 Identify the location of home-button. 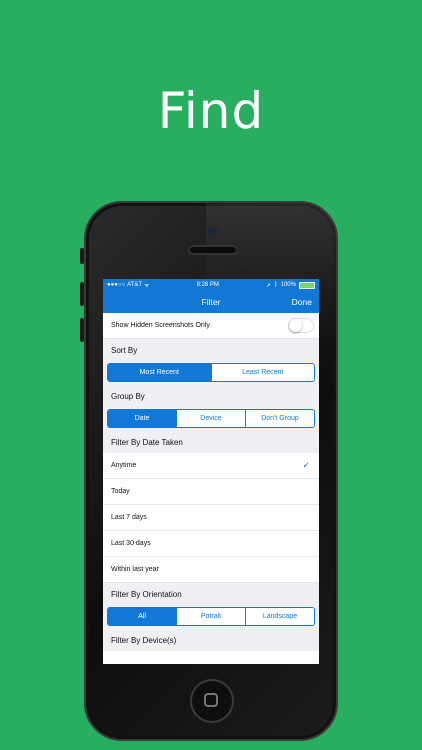
(212, 701).